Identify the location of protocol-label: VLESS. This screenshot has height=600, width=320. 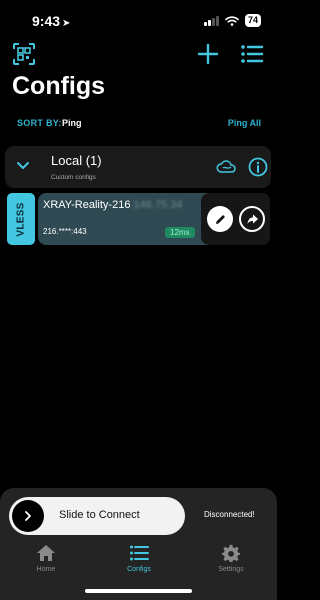
(21, 219).